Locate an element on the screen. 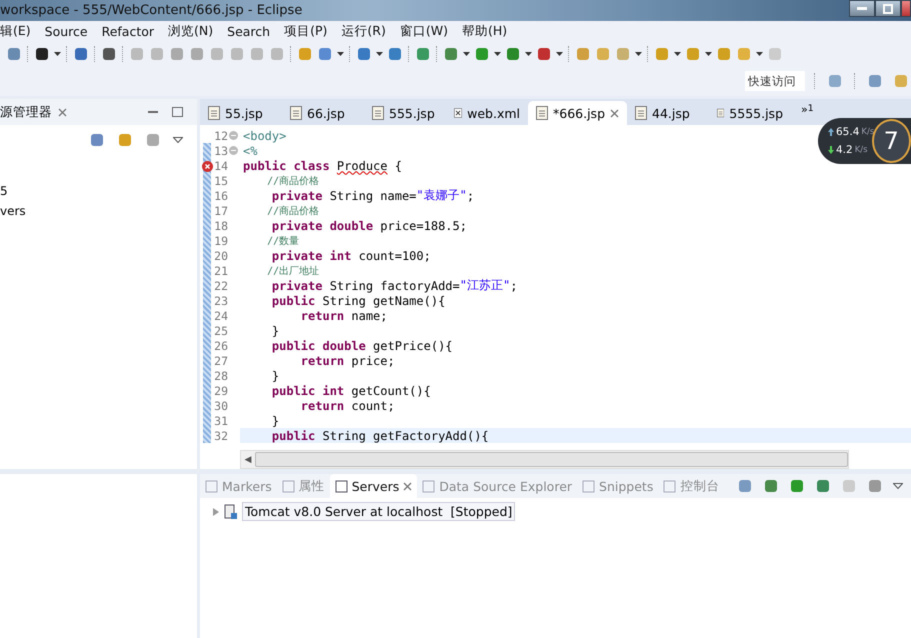  expand-arrow-icon is located at coordinates (216, 512).